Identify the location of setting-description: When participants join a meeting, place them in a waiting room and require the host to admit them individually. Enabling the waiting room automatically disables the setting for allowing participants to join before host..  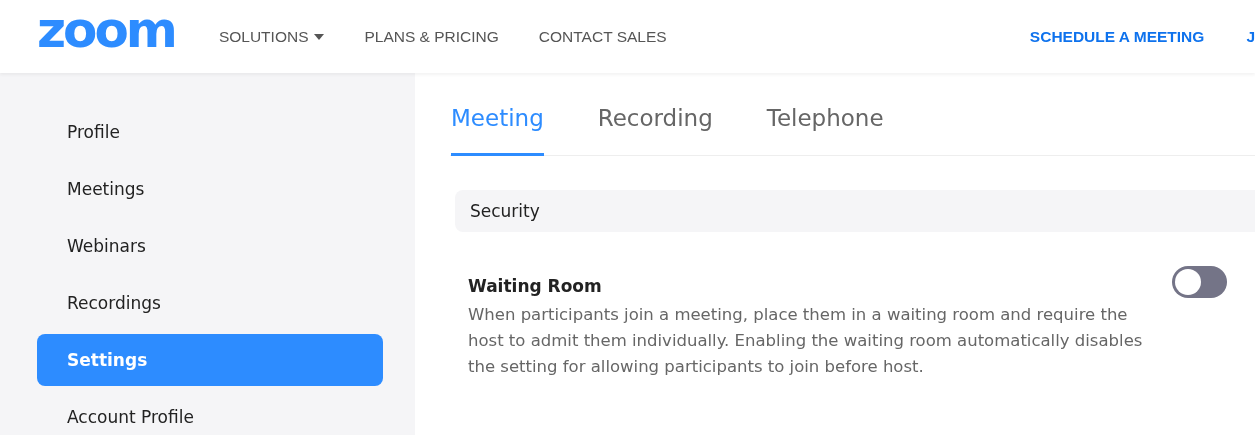
(806, 341).